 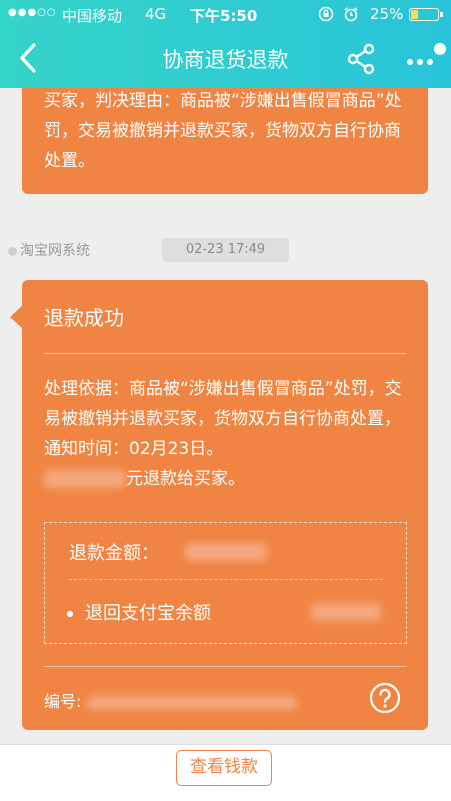 I want to click on refund-suffix-text: 元退款给买家。, so click(x=185, y=479).